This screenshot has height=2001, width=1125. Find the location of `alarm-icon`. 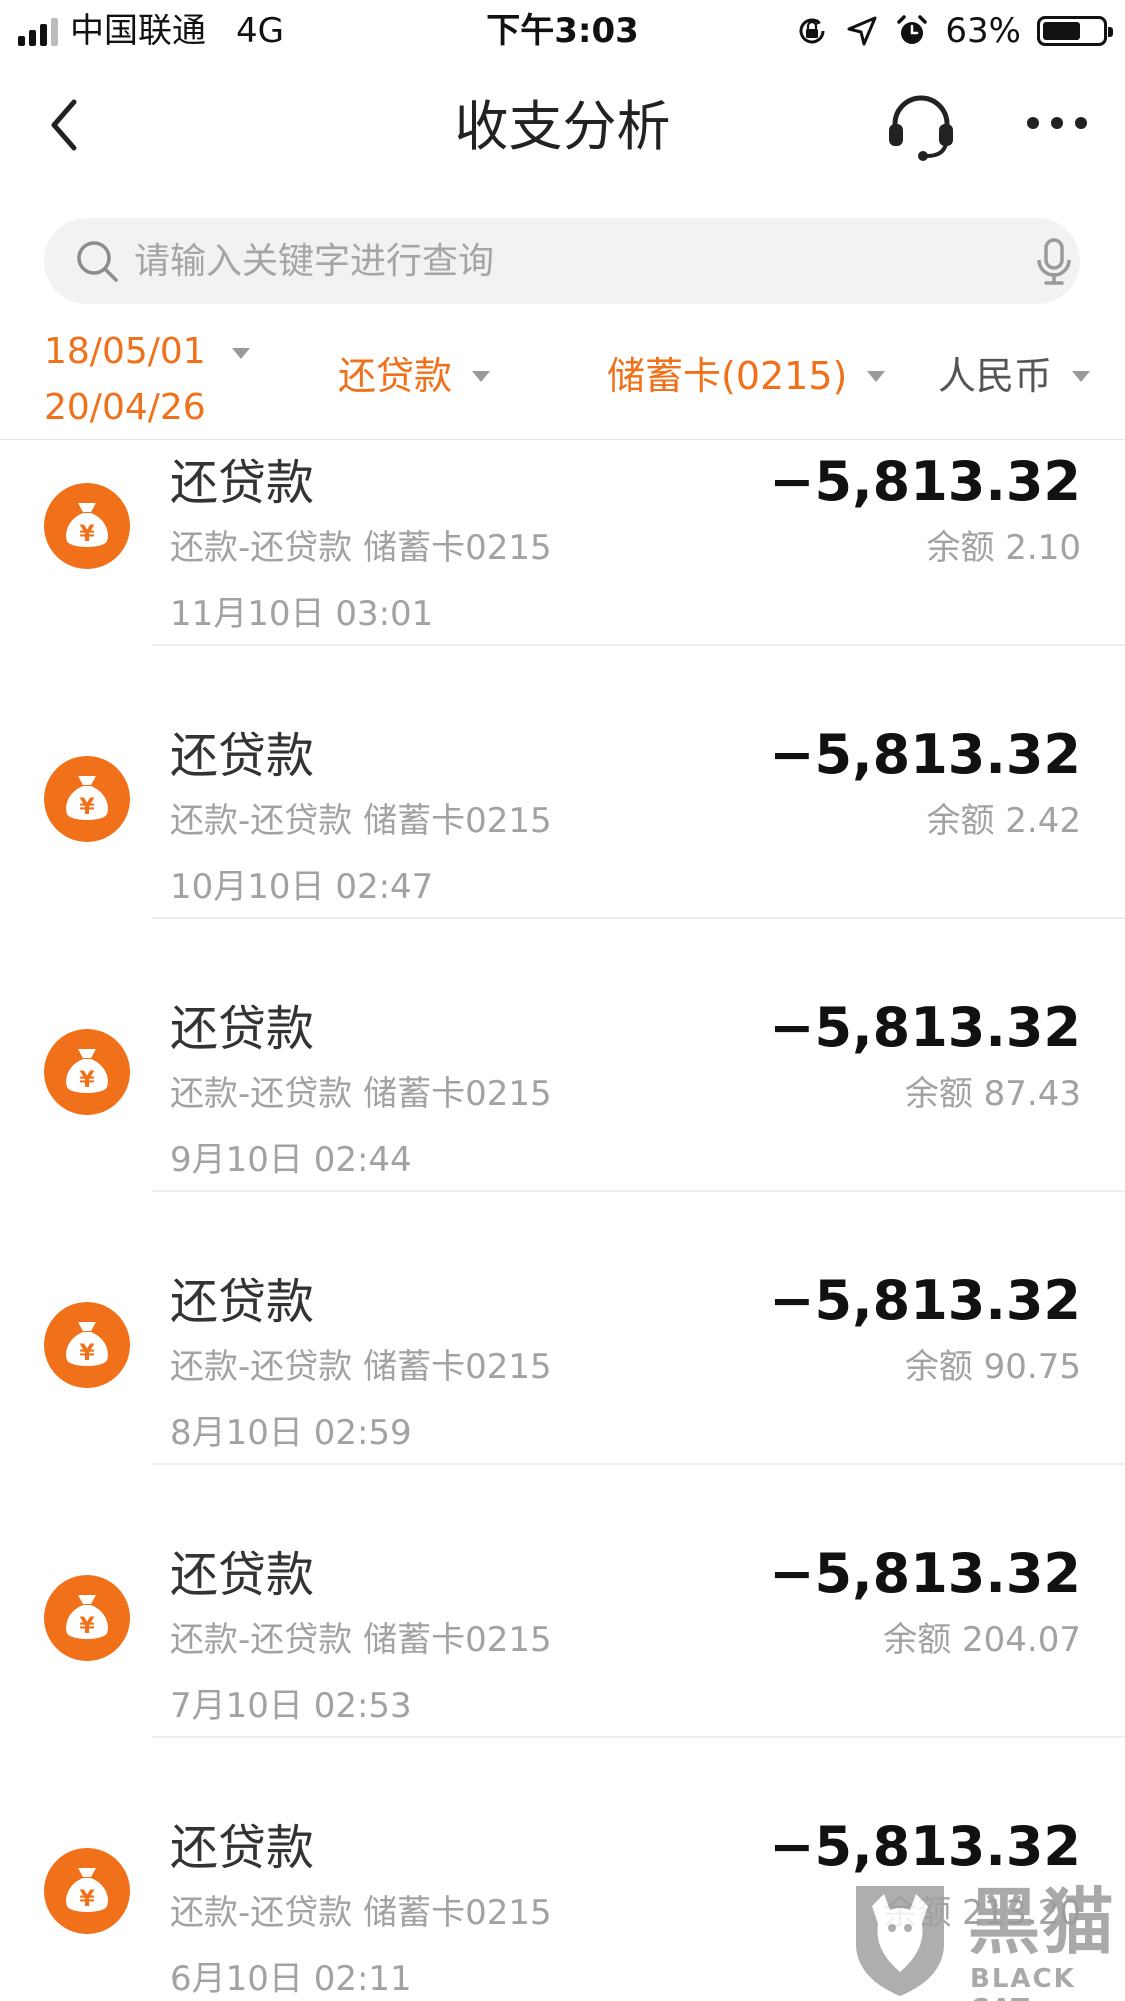

alarm-icon is located at coordinates (912, 29).